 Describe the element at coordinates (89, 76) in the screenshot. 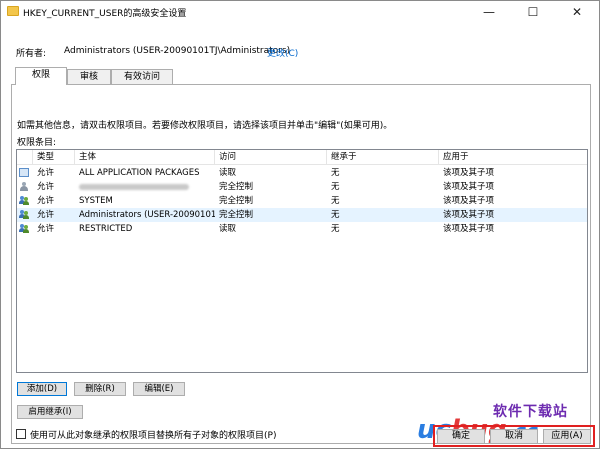

I see `tab-auditing: 审核` at that location.